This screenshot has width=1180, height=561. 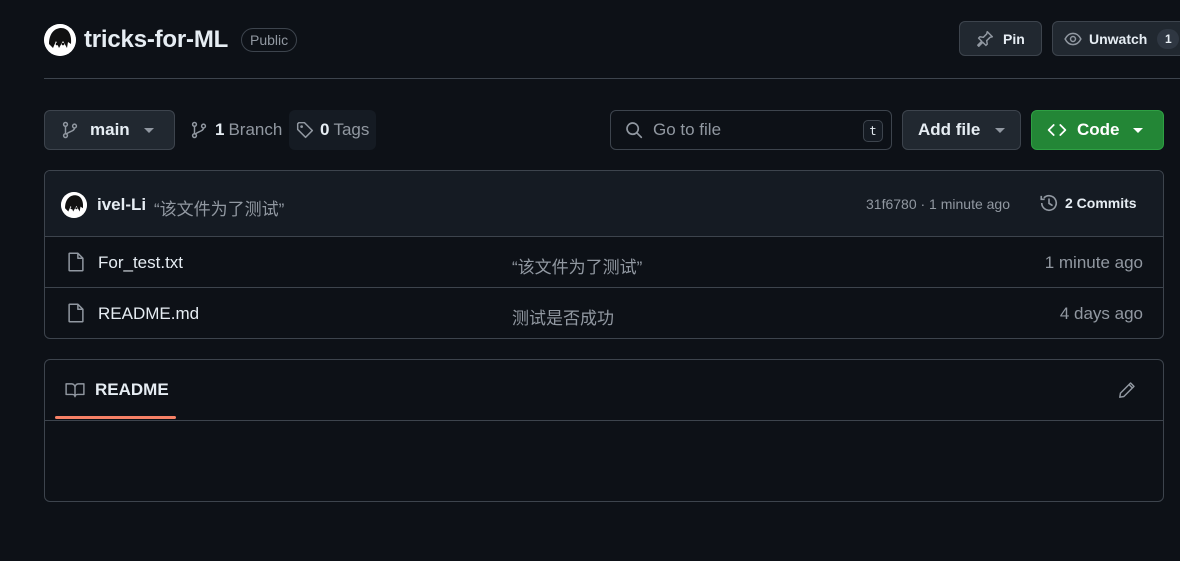 I want to click on readme-tab: README, so click(x=117, y=390).